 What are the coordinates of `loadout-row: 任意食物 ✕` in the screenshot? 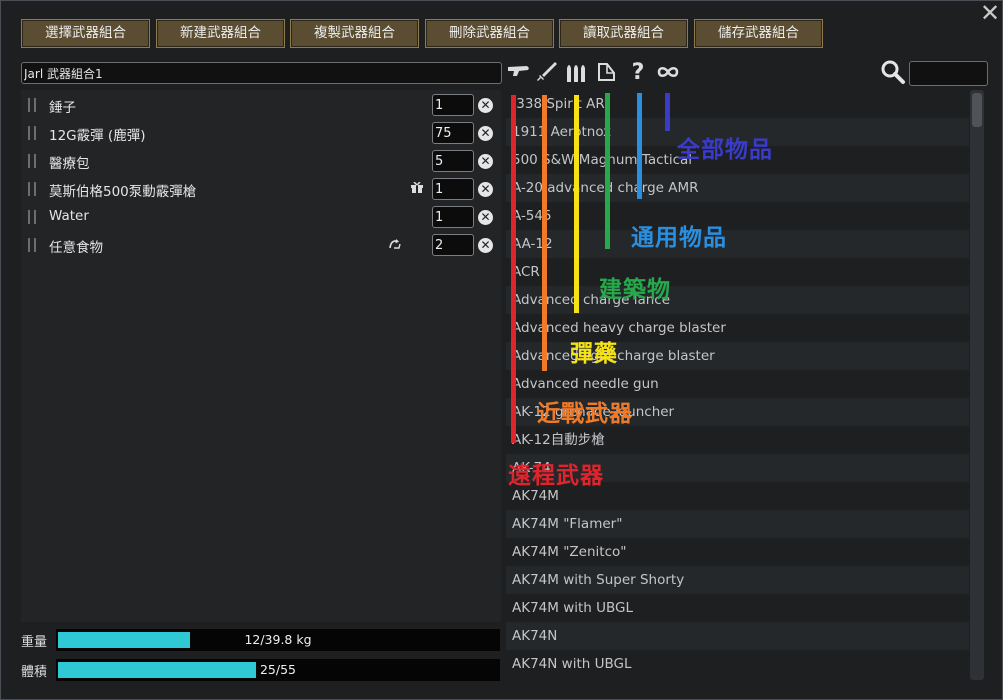 It's located at (261, 245).